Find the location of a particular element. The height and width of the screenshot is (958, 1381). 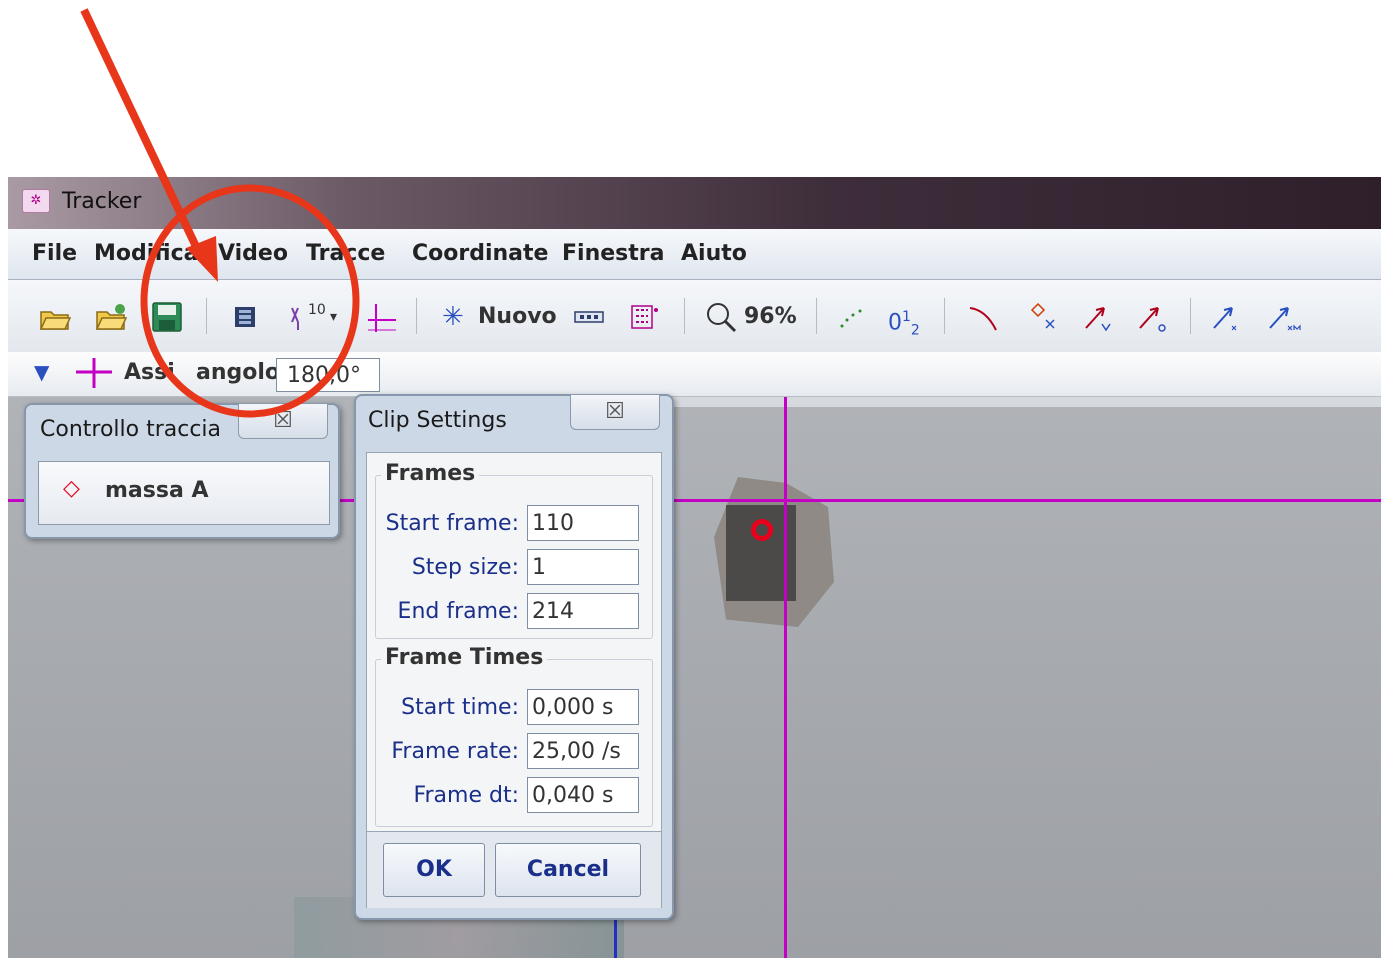

menu-modifica: Modifica is located at coordinates (146, 253).